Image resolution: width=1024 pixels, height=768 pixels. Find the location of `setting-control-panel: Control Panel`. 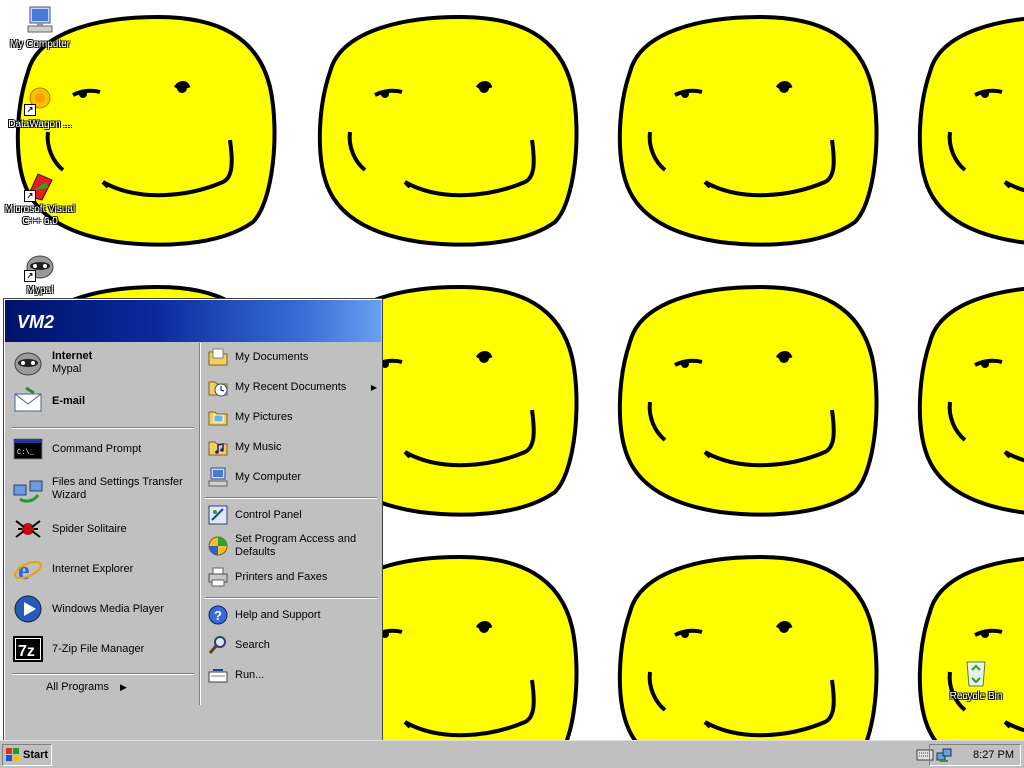

setting-control-panel: Control Panel is located at coordinates (292, 515).